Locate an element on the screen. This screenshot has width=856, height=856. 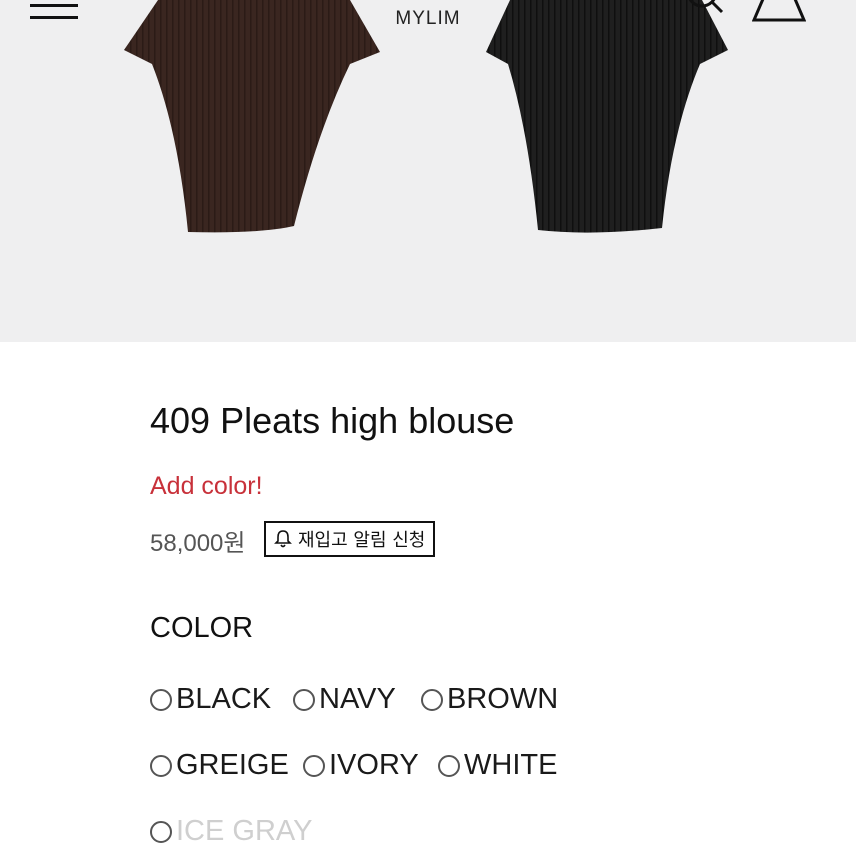
brown-blouse-image is located at coordinates (252, 116).